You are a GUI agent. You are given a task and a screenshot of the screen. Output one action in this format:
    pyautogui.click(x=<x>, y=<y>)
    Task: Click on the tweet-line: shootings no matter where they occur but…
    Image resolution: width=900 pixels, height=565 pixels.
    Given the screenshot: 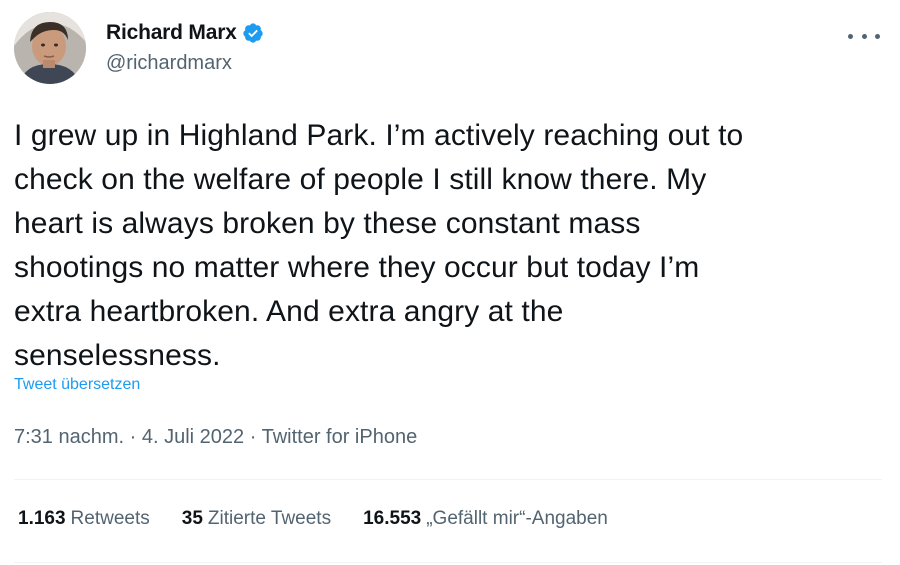 What is the action you would take?
    pyautogui.click(x=357, y=267)
    